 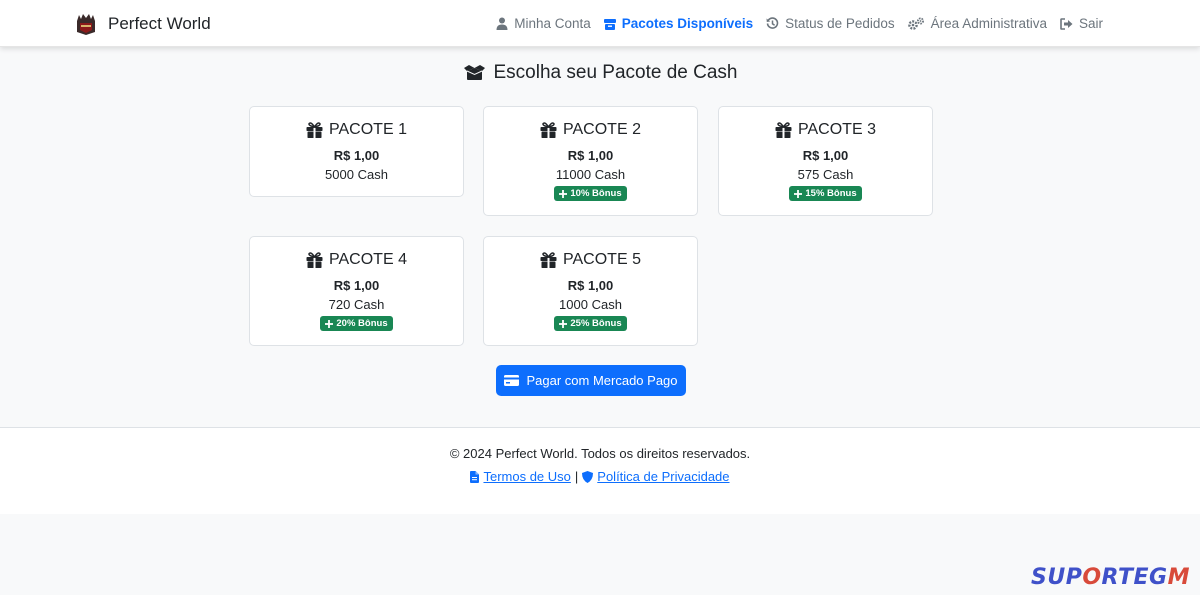 What do you see at coordinates (596, 193) in the screenshot?
I see `bonus-label: 10% Bônus` at bounding box center [596, 193].